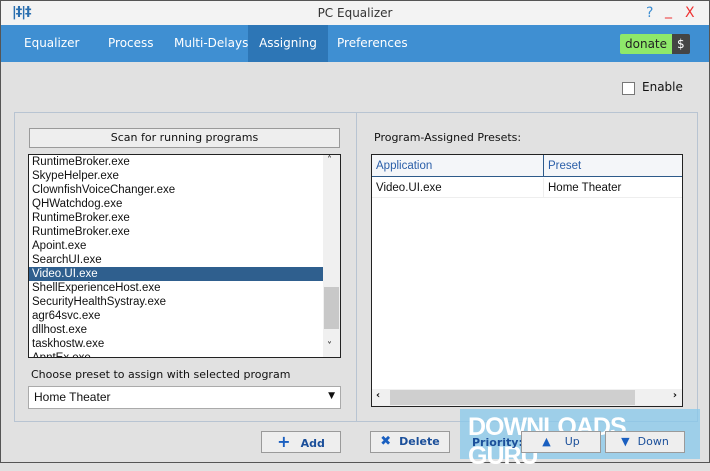 This screenshot has height=471, width=710. I want to click on program-list-item: agr64svc.exe, so click(176, 316).